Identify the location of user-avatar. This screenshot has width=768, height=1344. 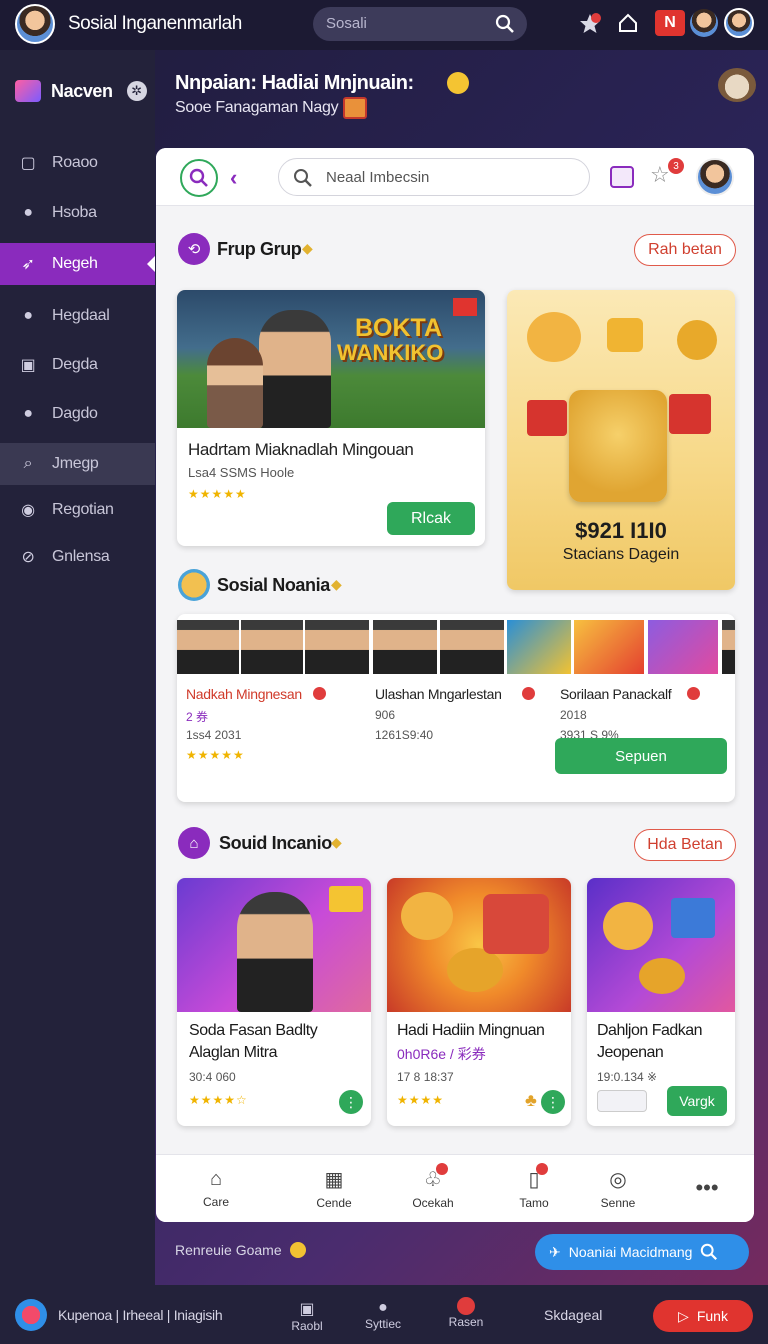
(739, 23).